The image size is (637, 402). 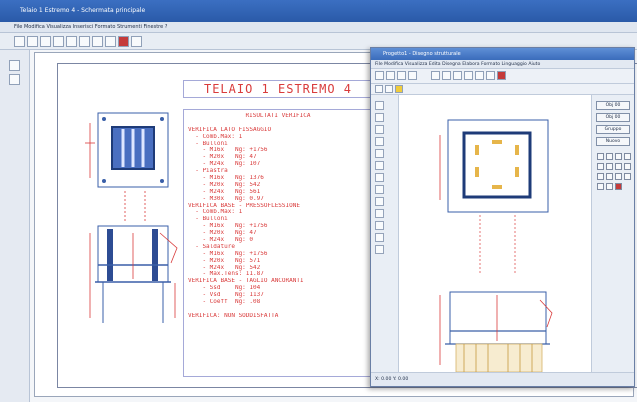 What do you see at coordinates (15, 226) in the screenshot?
I see `left-tool-strip` at bounding box center [15, 226].